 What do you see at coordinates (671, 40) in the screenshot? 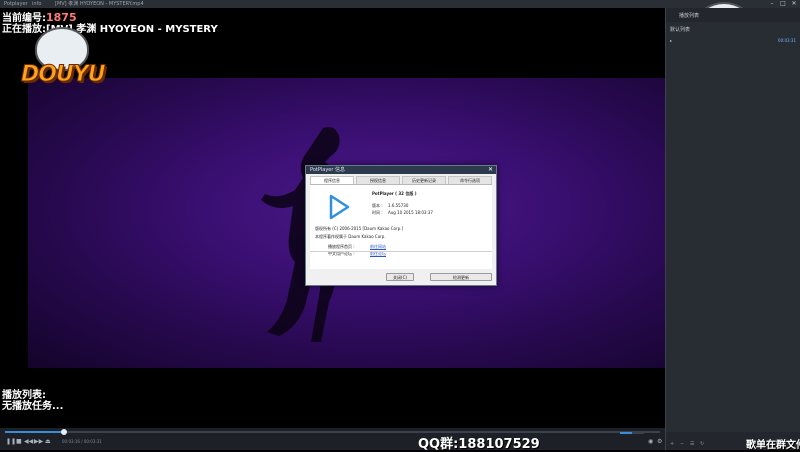
I see `playing-indicator-icon: ▸` at bounding box center [671, 40].